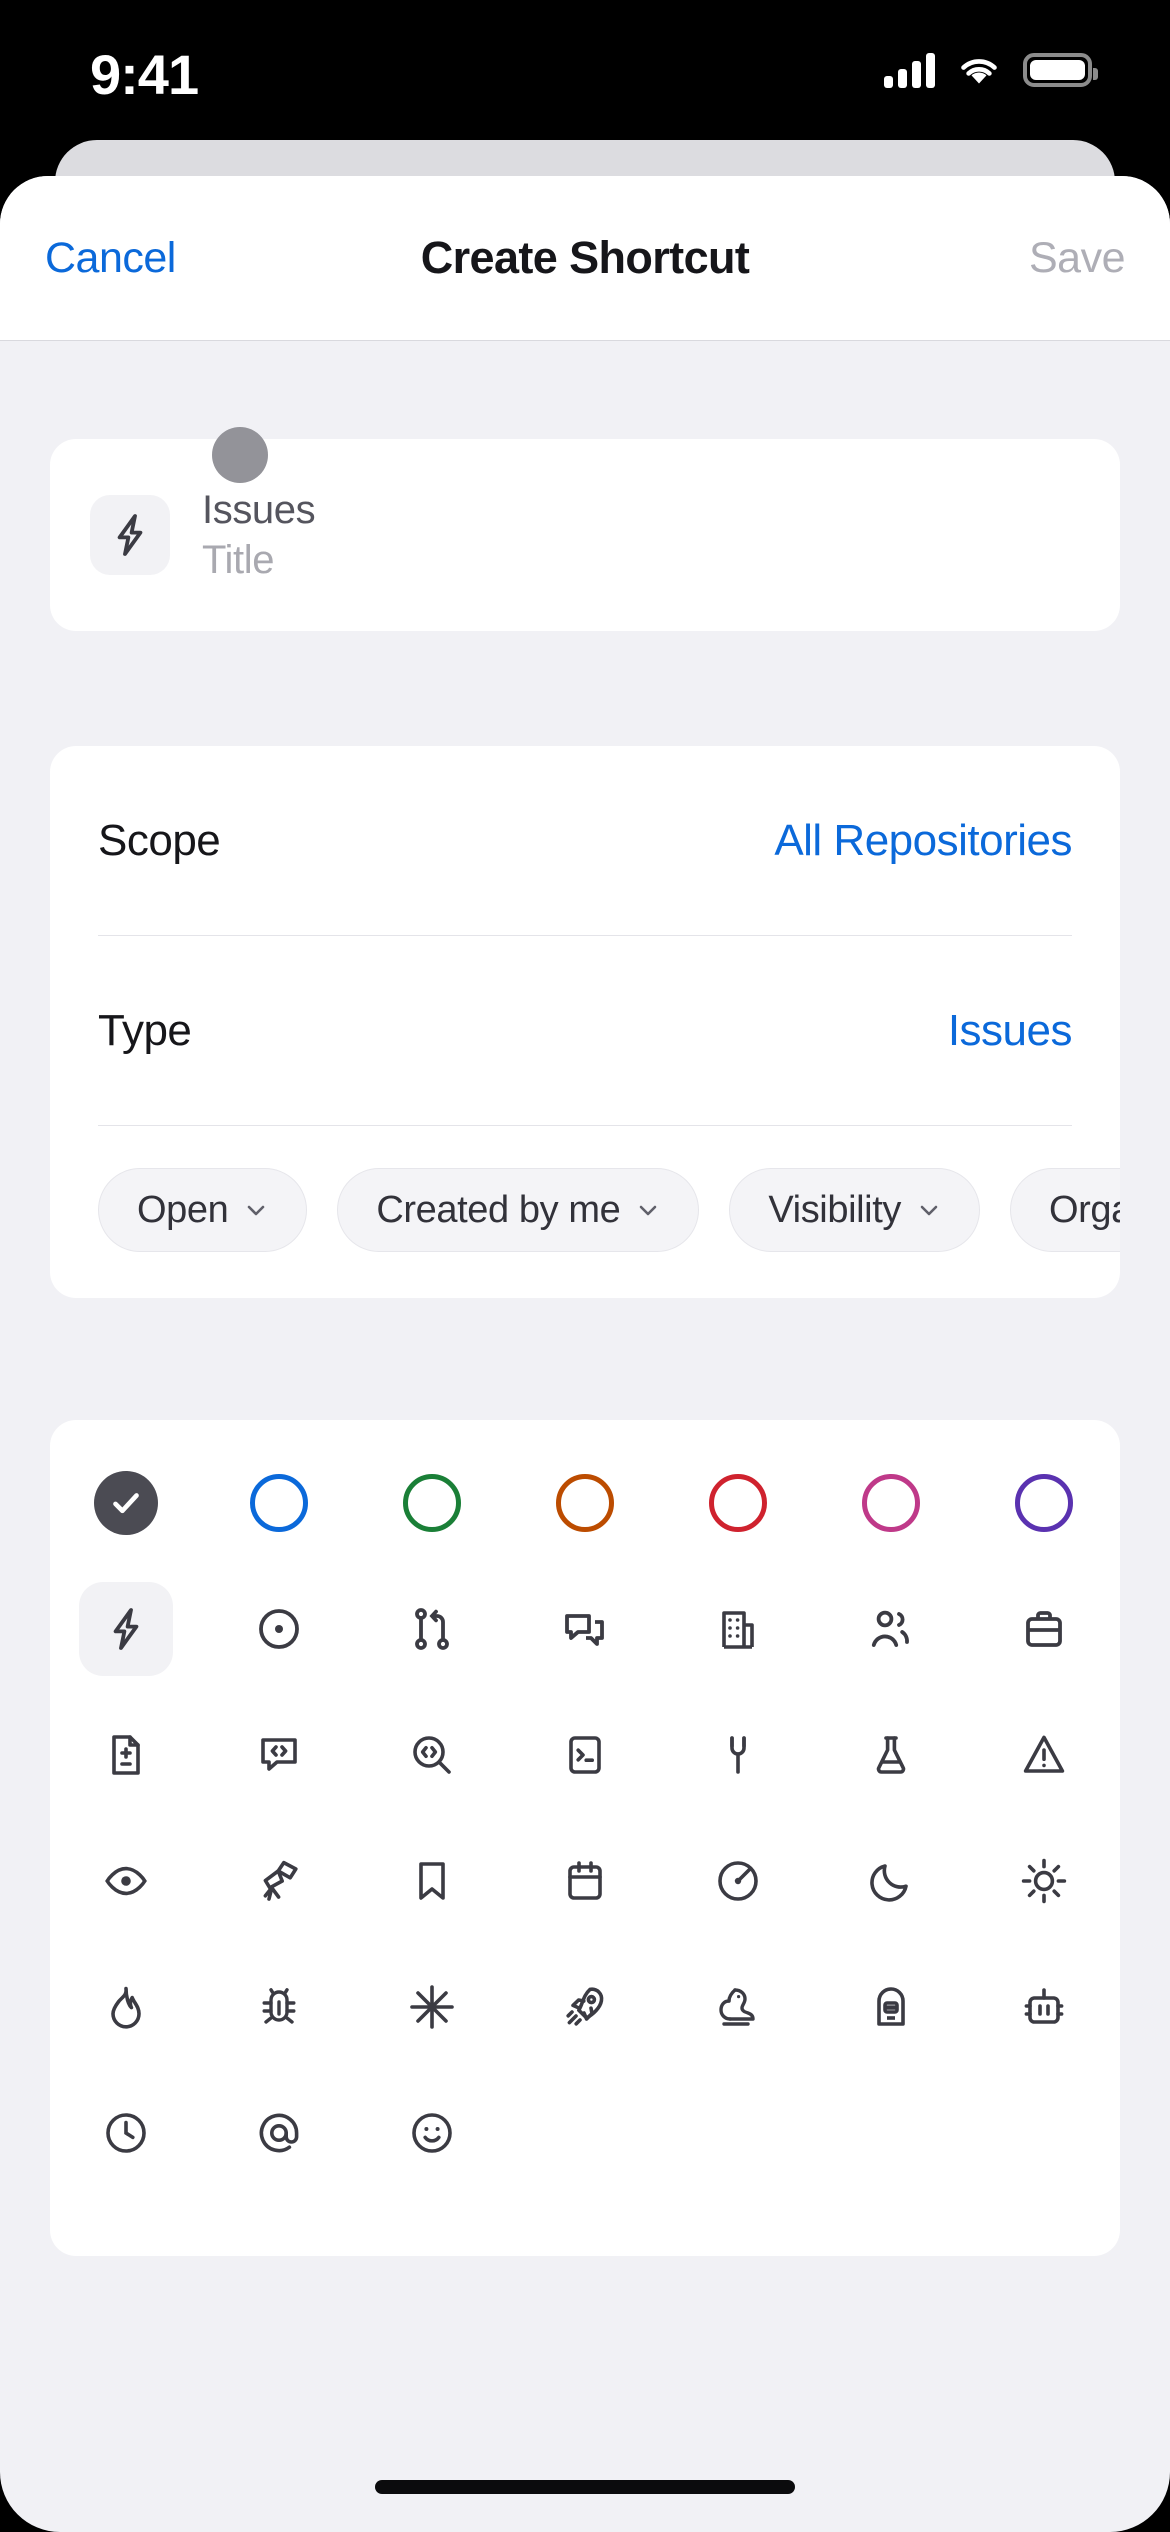 The image size is (1170, 2532). I want to click on icon-option-people, so click(891, 1629).